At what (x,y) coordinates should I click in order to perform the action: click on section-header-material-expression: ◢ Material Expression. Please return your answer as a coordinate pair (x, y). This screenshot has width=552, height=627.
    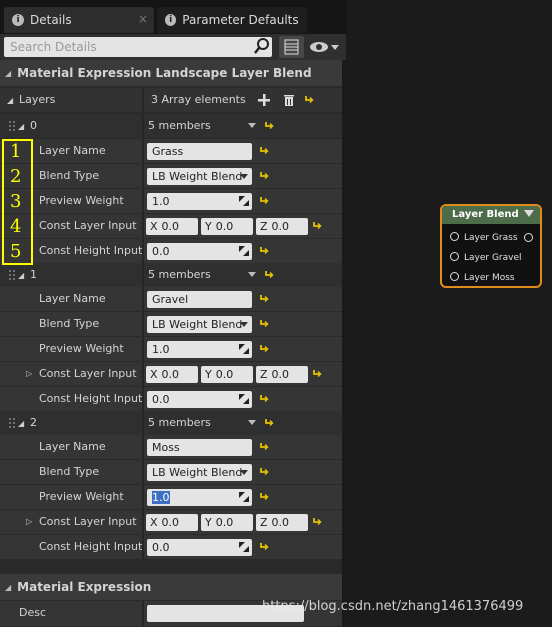
    Looking at the image, I should click on (173, 587).